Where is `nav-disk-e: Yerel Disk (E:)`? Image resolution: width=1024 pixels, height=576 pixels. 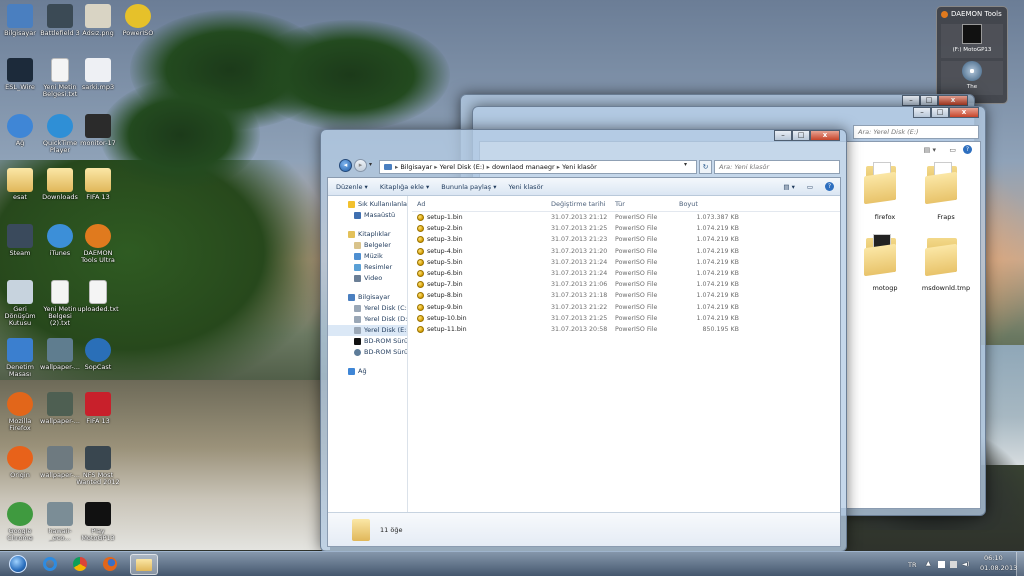
nav-disk-e: Yerel Disk (E:) is located at coordinates (367, 330).